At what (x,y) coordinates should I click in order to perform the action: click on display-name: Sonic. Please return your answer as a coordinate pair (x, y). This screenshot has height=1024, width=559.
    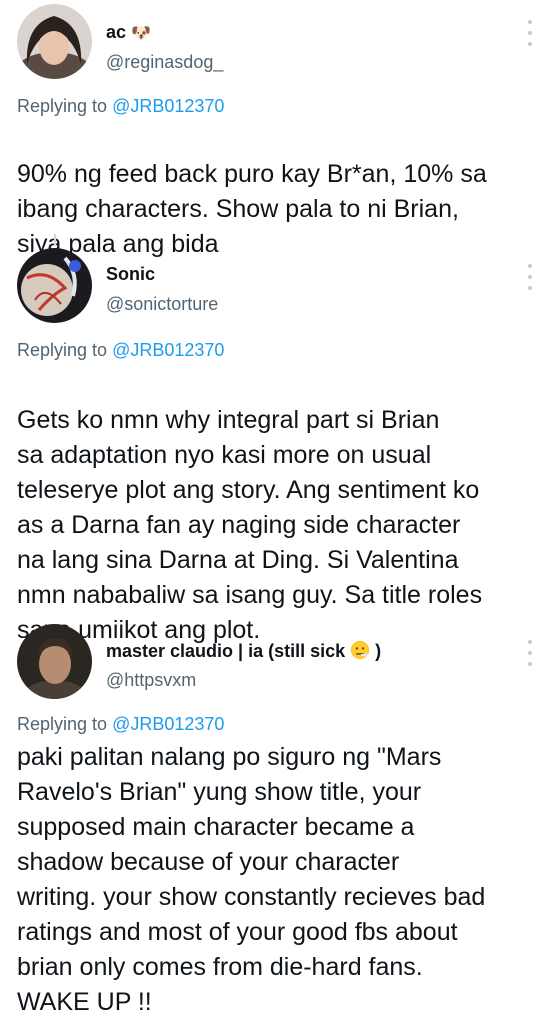
    Looking at the image, I should click on (130, 274).